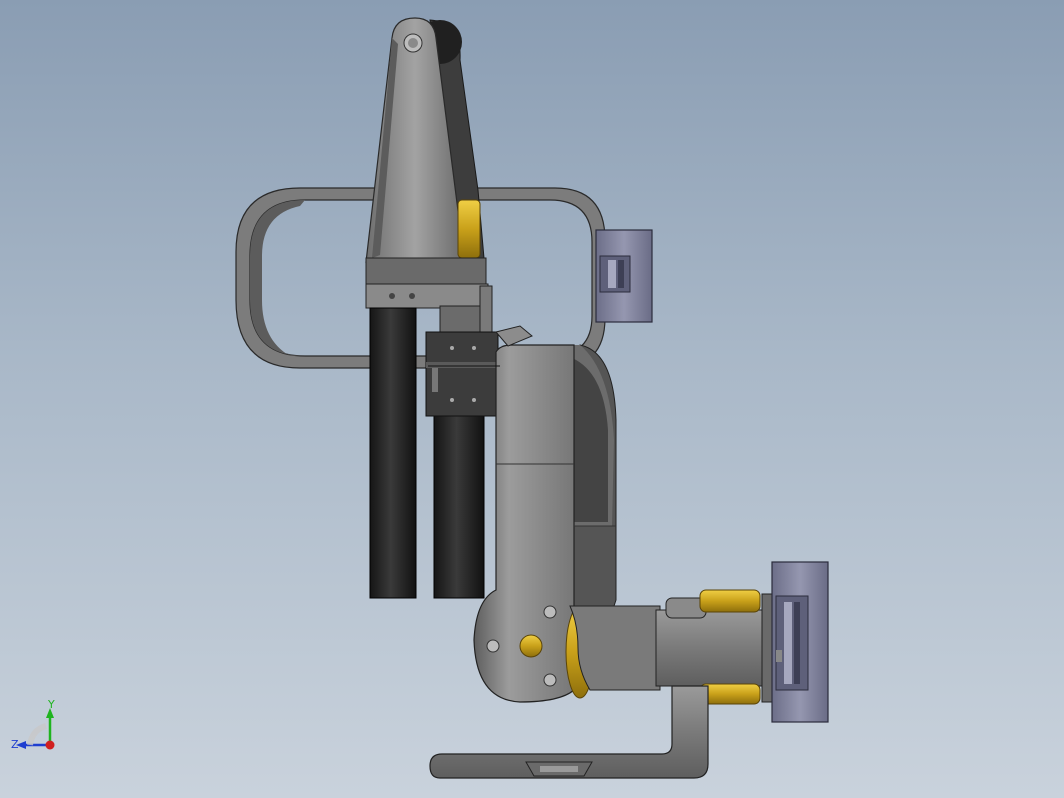 Image resolution: width=1064 pixels, height=798 pixels. Describe the element at coordinates (569, 732) in the screenshot. I see `foot-bracket` at that location.